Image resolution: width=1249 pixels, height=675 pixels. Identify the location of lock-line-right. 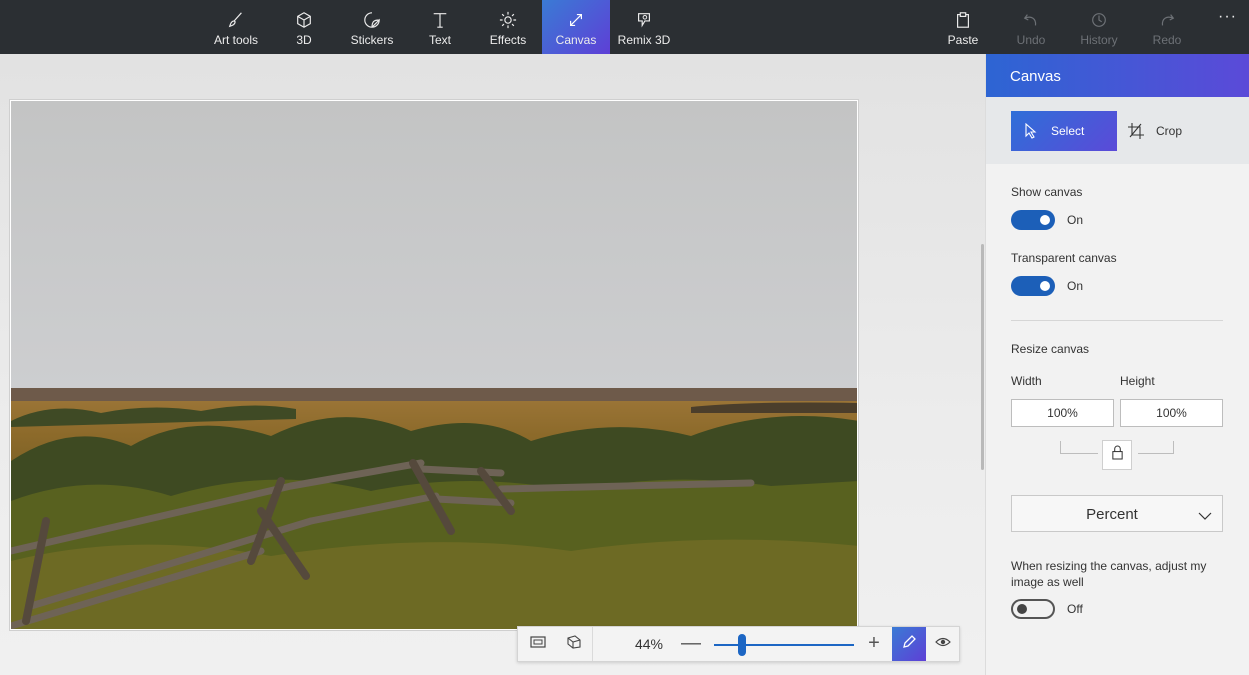
(1156, 453).